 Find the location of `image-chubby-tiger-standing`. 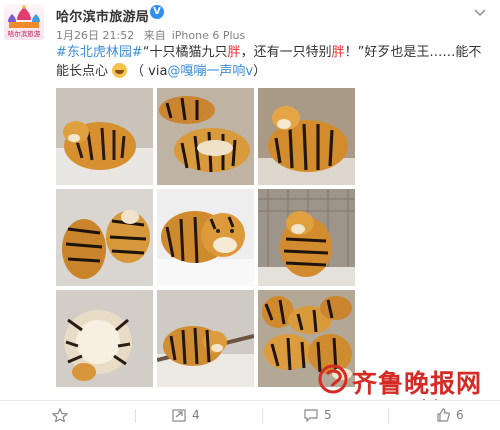

image-chubby-tiger-standing is located at coordinates (306, 136).